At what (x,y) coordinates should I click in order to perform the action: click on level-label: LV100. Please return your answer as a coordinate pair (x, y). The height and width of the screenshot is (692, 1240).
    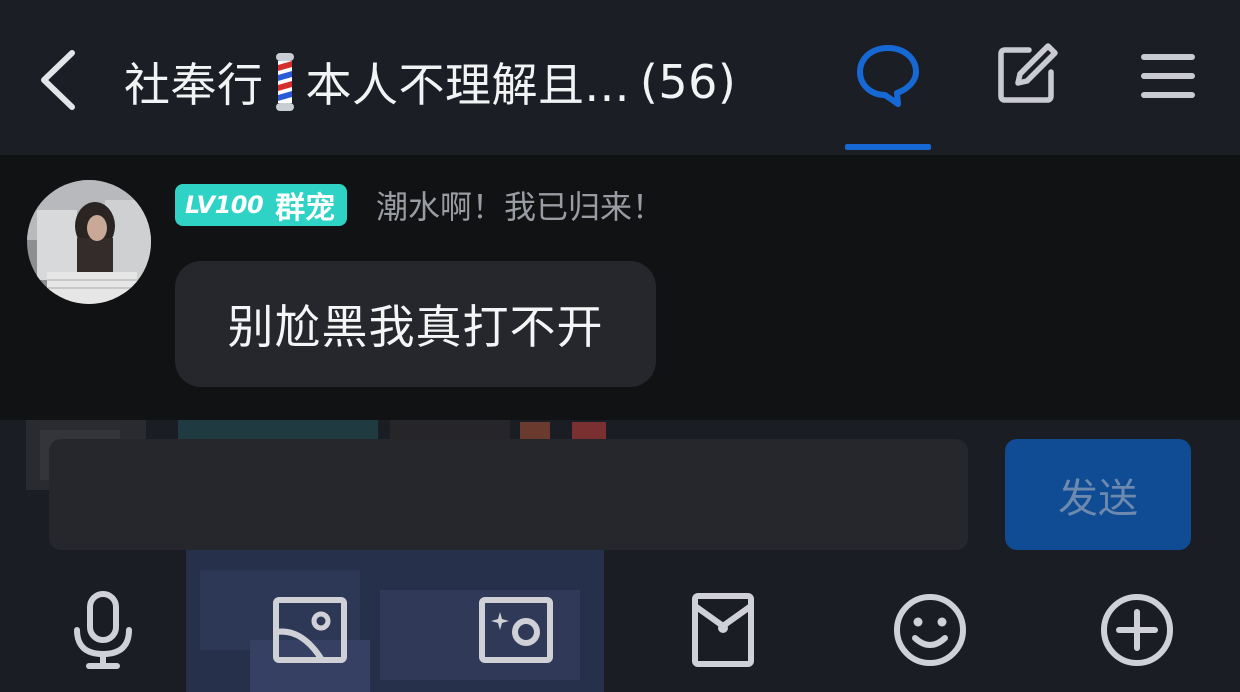
    Looking at the image, I should click on (224, 205).